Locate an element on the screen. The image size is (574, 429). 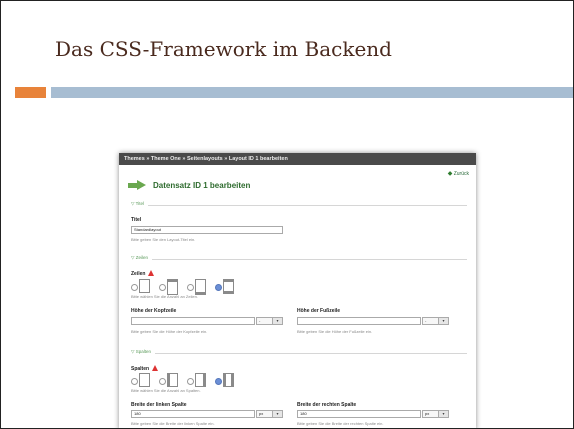
left-width-label: Breite der linken Spalte is located at coordinates (159, 405).